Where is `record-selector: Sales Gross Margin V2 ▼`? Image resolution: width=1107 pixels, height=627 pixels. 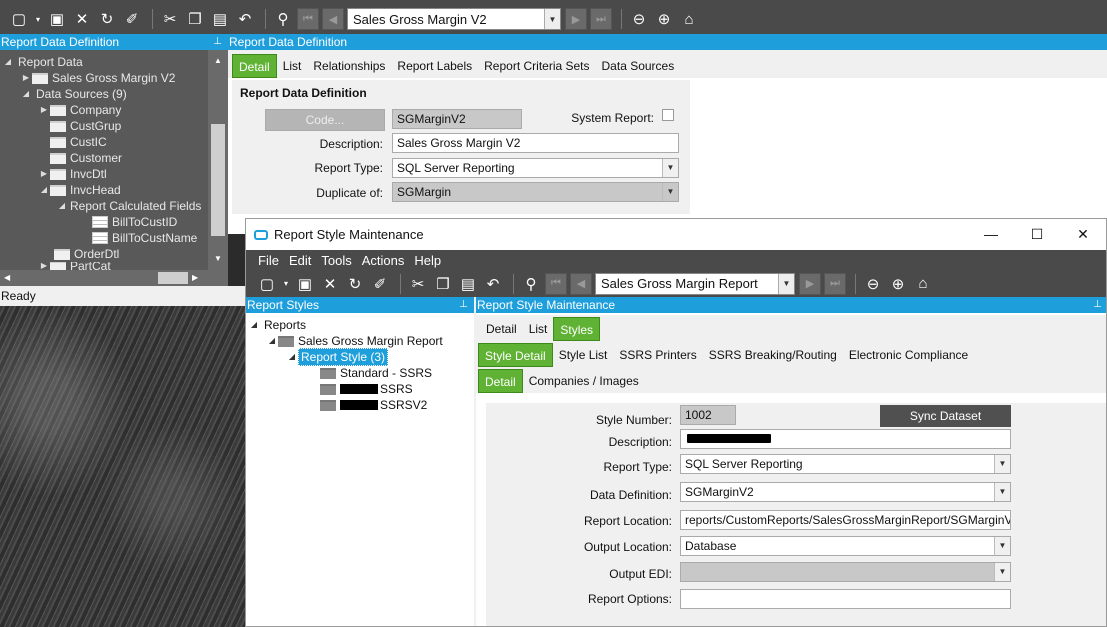
record-selector: Sales Gross Margin V2 ▼ is located at coordinates (454, 19).